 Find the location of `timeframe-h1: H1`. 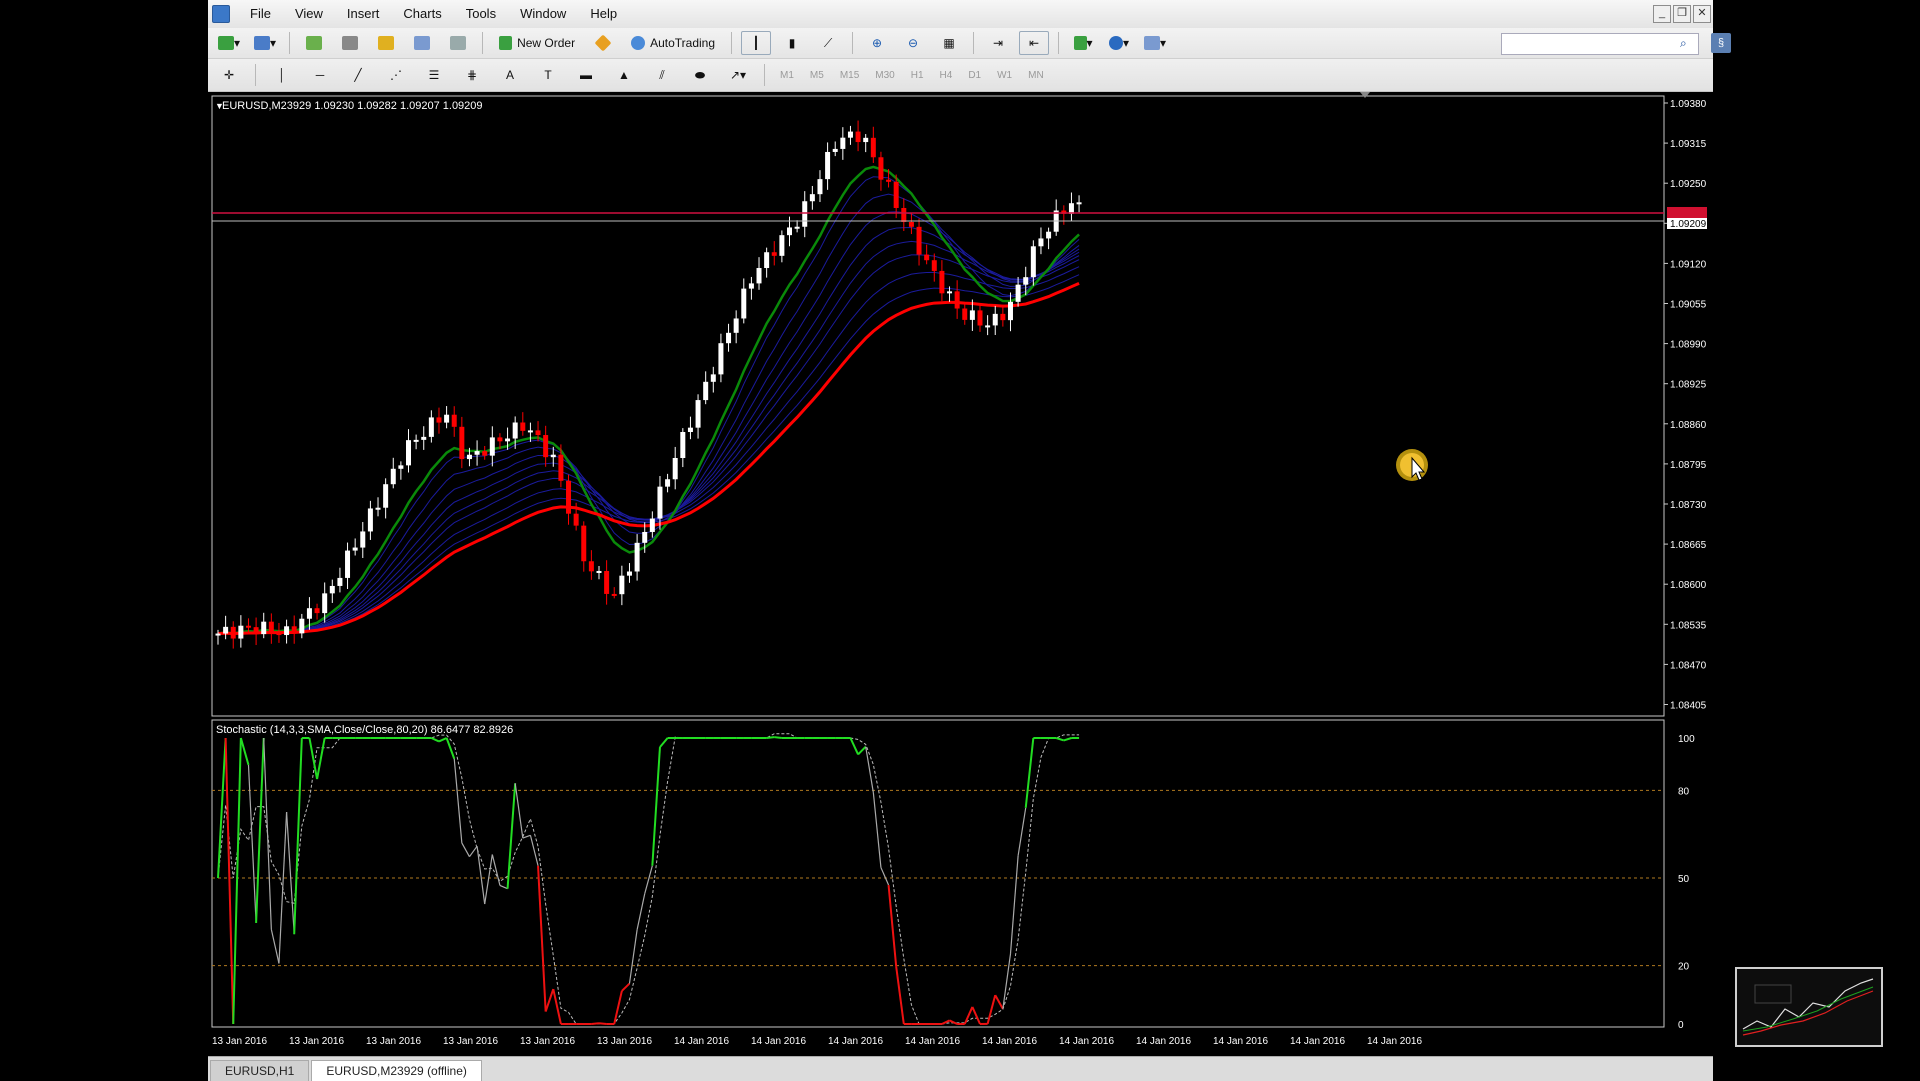

timeframe-h1: H1 is located at coordinates (917, 75).